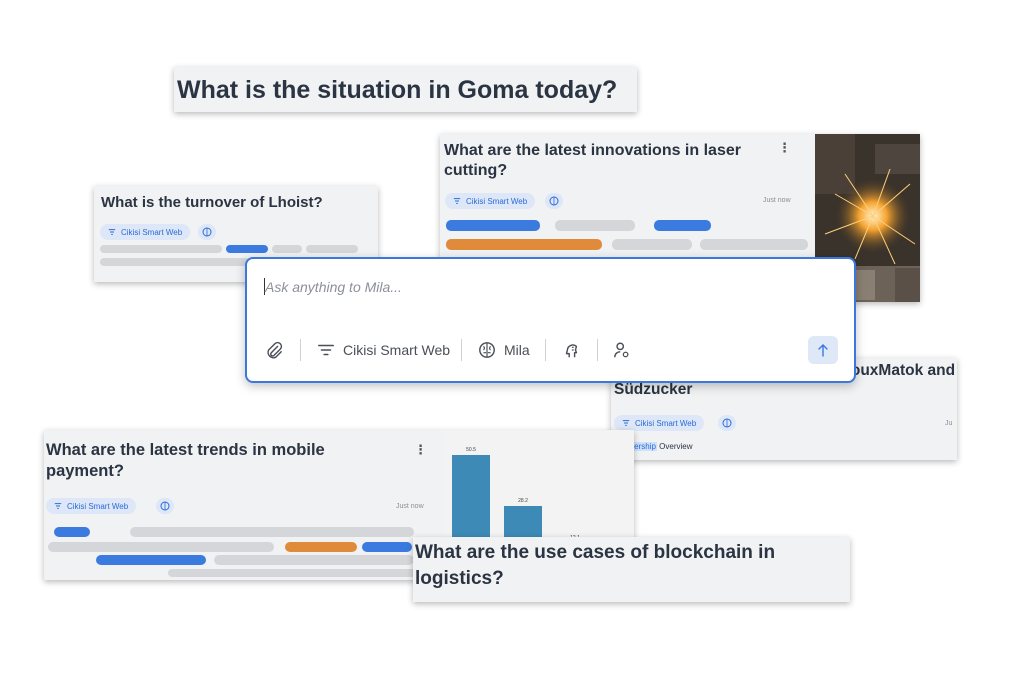  I want to click on head-profile-icon, so click(571, 351).